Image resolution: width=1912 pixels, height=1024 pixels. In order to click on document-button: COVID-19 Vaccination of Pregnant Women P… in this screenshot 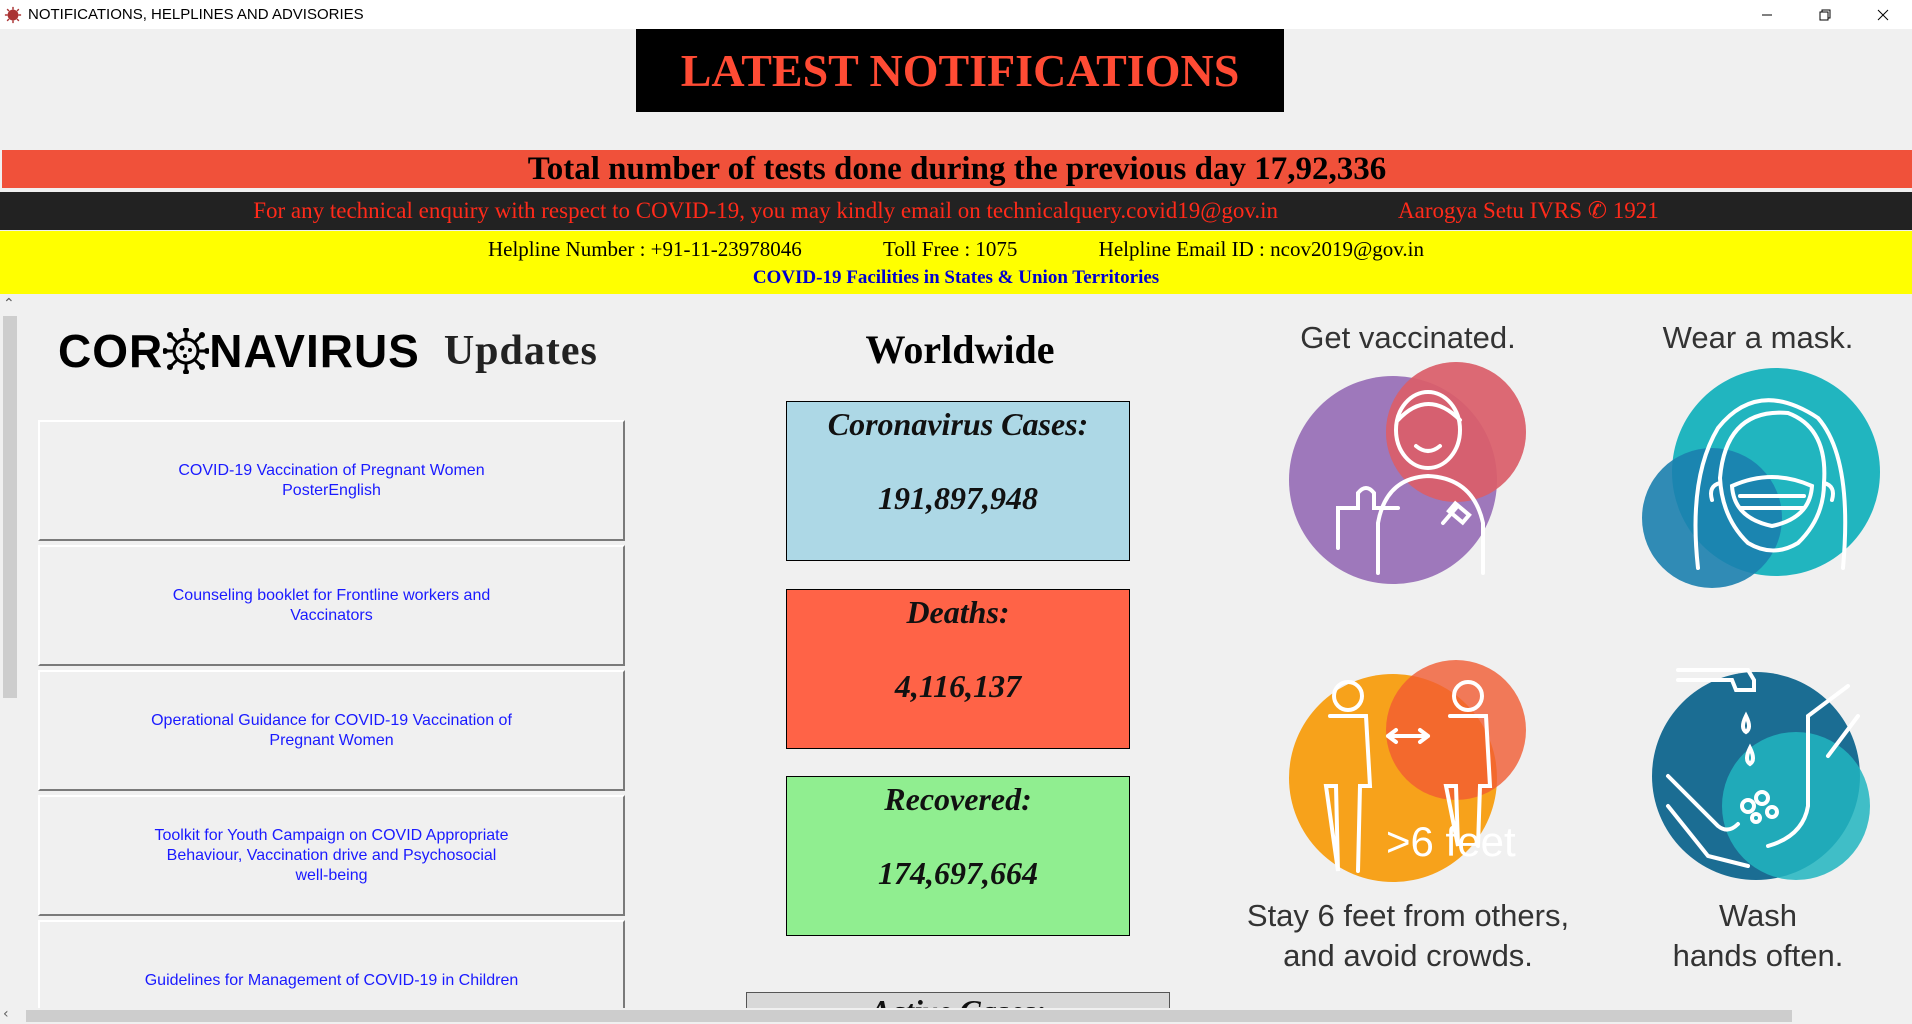, I will do `click(331, 480)`.